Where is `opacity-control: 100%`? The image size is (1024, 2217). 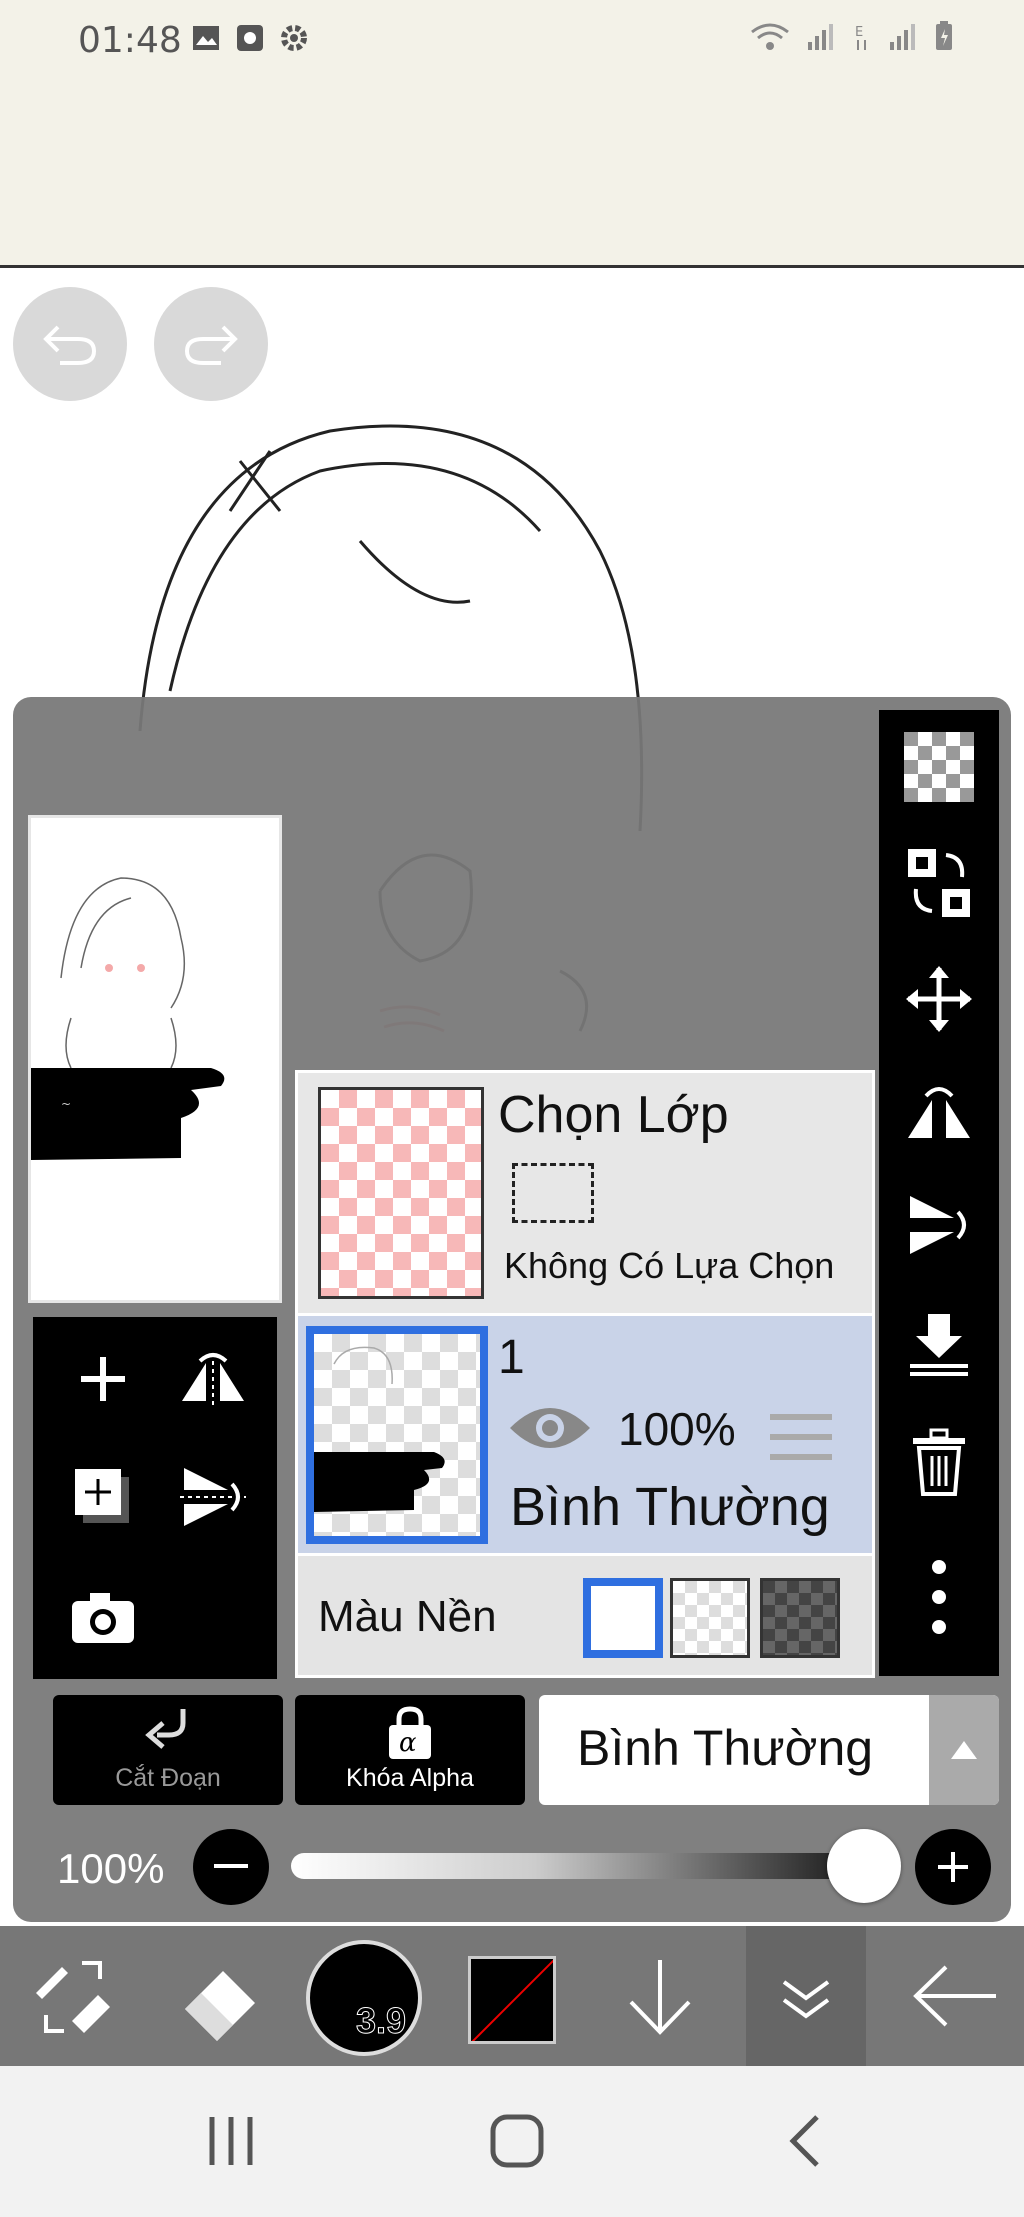 opacity-control: 100% is located at coordinates (512, 1867).